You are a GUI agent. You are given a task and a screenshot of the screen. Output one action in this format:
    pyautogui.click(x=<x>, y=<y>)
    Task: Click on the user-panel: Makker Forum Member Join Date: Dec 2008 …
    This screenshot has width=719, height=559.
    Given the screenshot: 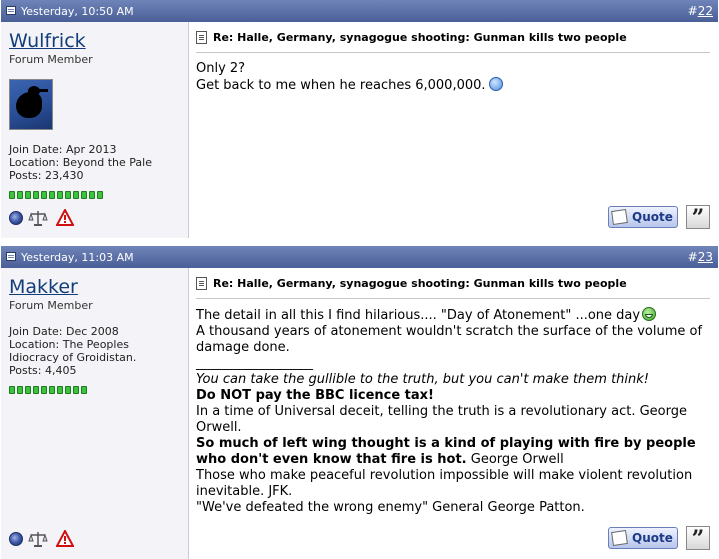 What is the action you would take?
    pyautogui.click(x=95, y=413)
    